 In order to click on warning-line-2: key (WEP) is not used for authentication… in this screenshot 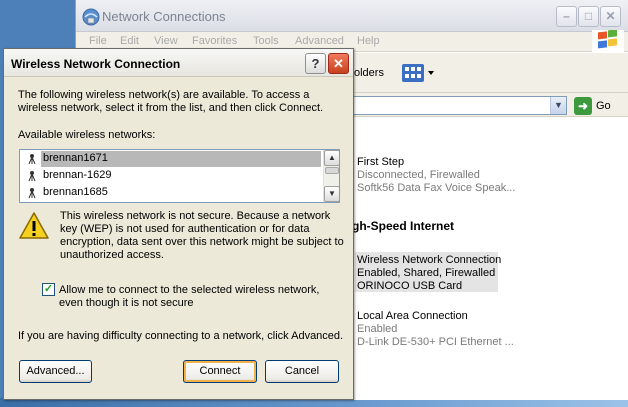, I will do `click(185, 229)`.